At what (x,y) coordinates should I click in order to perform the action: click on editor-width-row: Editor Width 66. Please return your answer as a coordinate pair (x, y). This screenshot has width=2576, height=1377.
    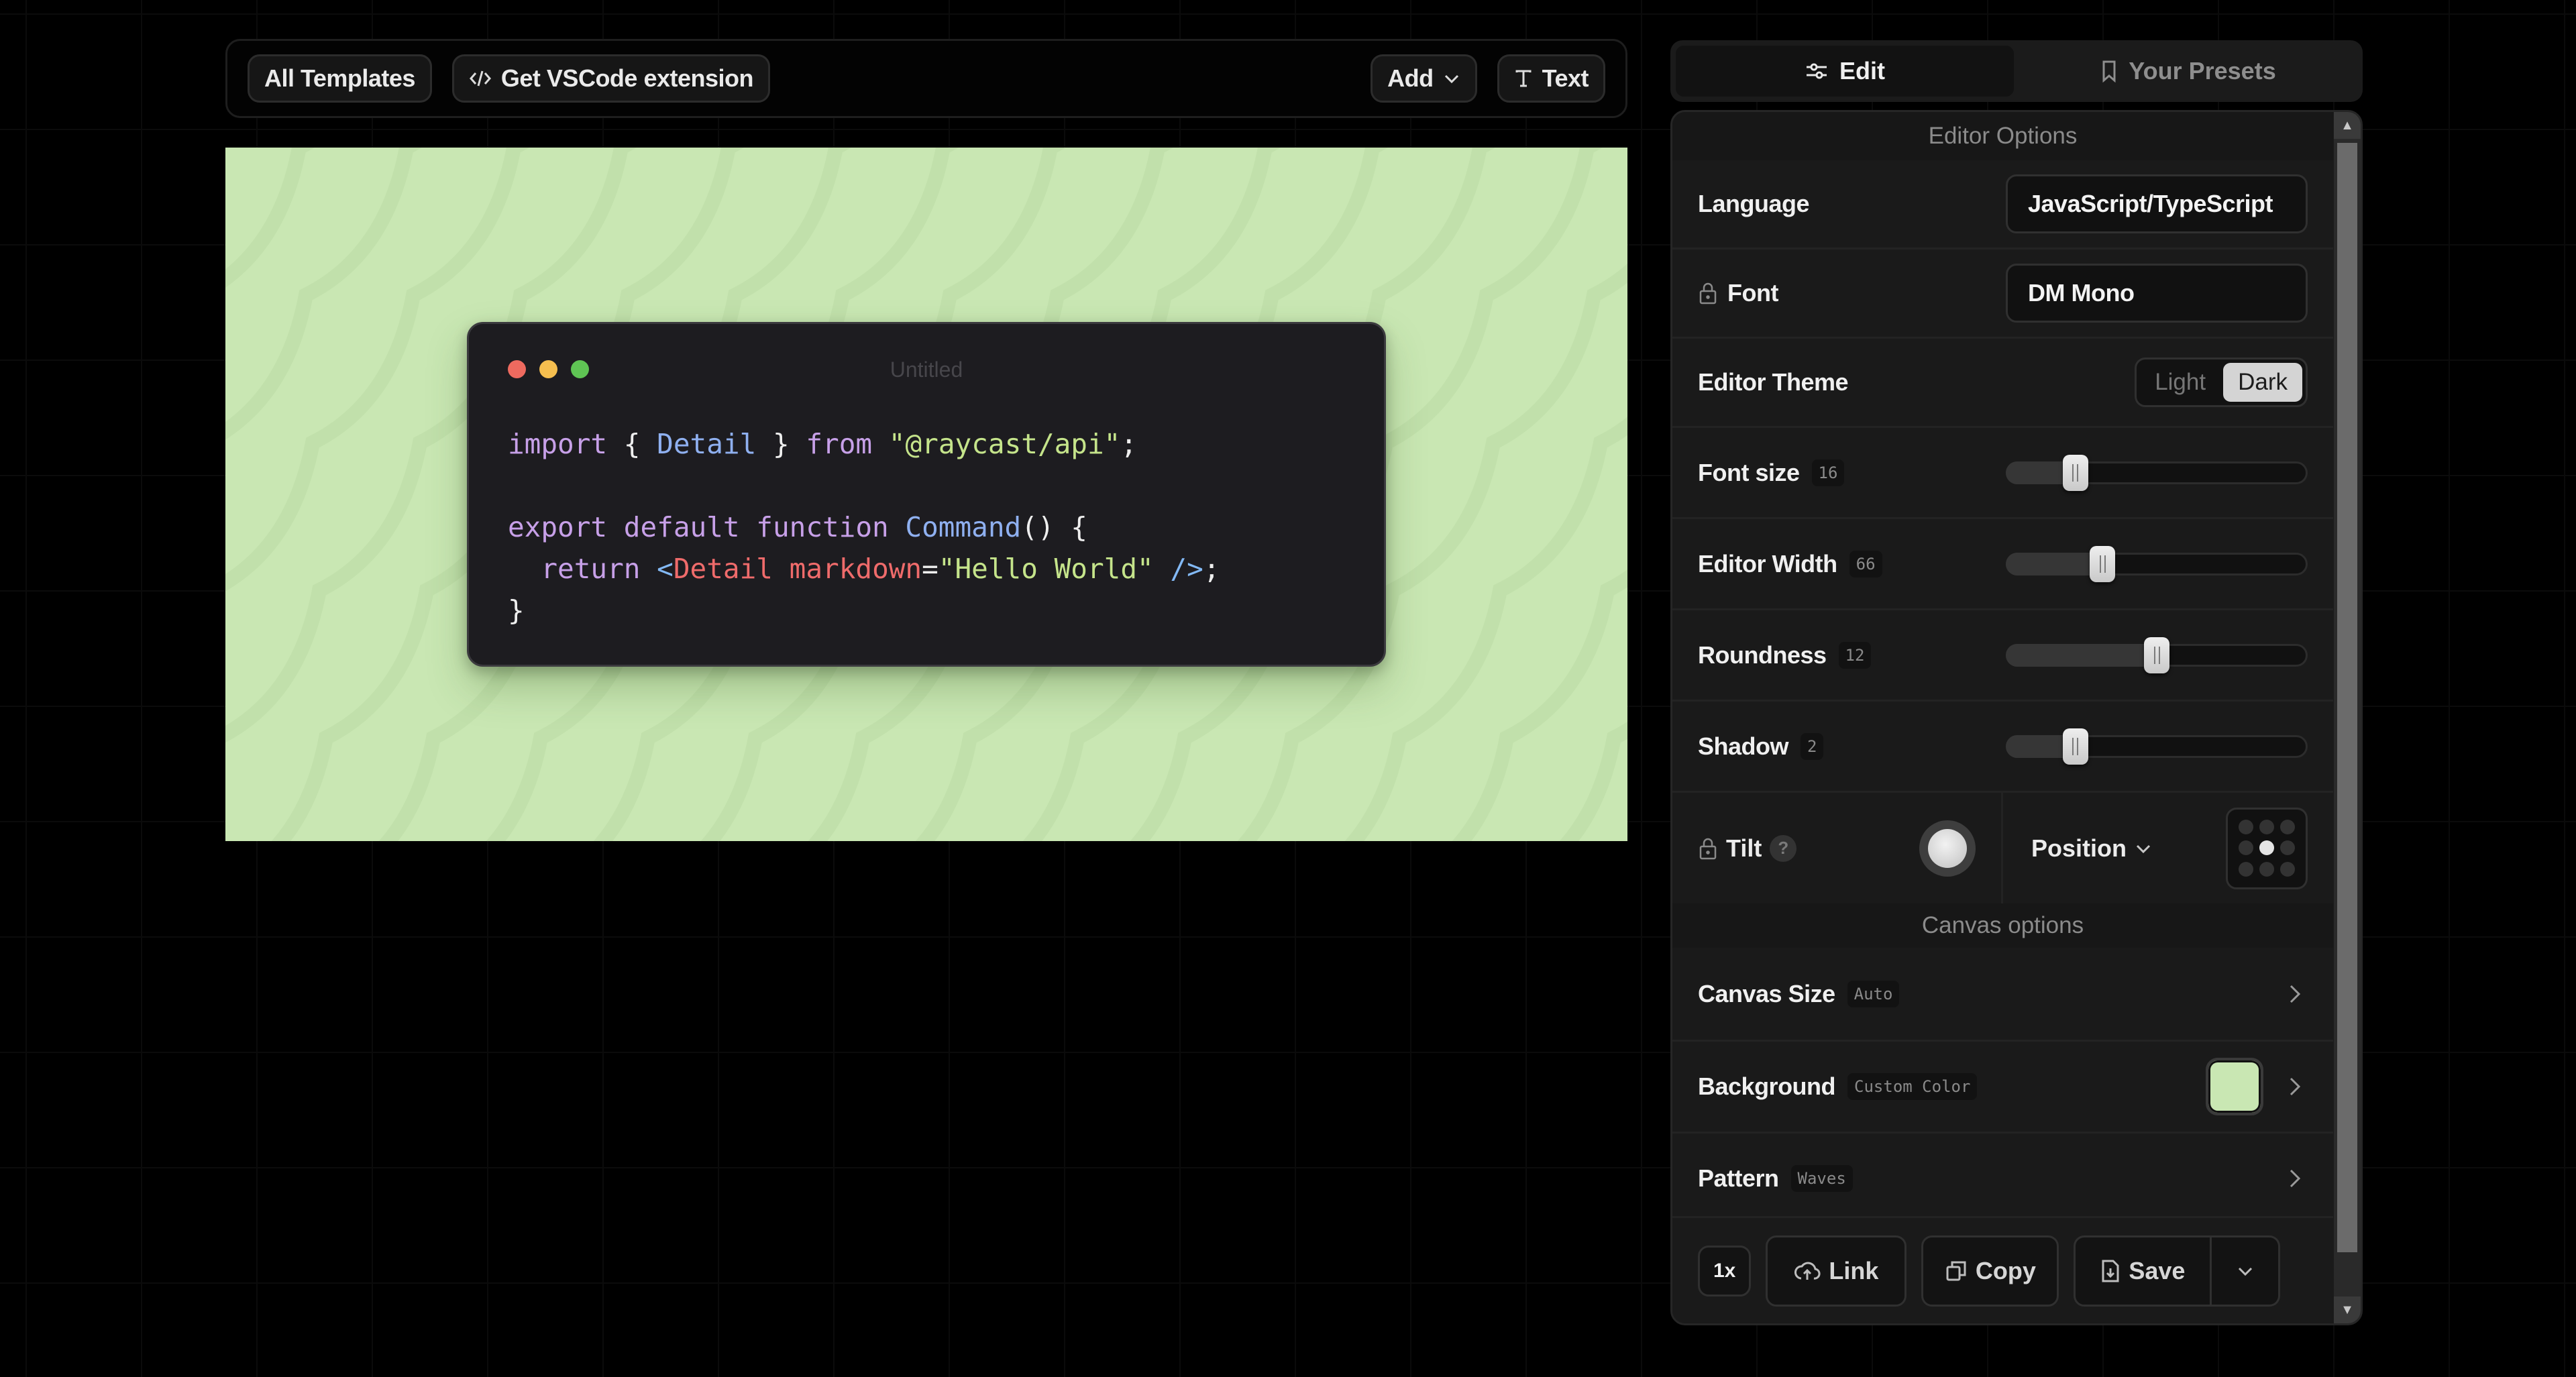
    Looking at the image, I should click on (2002, 562).